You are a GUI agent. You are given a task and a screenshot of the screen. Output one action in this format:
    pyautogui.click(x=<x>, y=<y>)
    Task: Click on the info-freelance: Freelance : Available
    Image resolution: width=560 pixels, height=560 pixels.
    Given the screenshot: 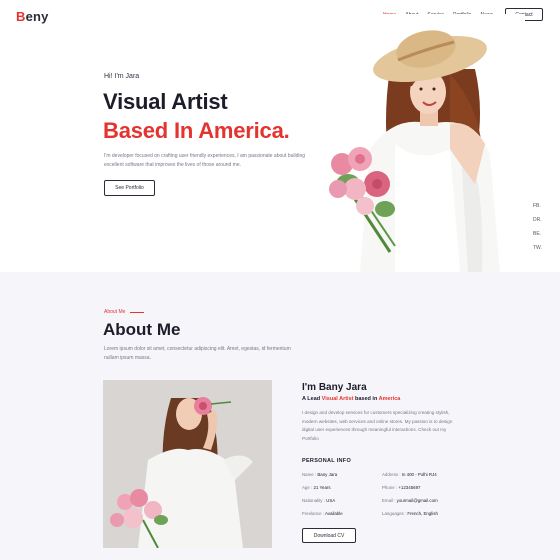 What is the action you would take?
    pyautogui.click(x=342, y=515)
    